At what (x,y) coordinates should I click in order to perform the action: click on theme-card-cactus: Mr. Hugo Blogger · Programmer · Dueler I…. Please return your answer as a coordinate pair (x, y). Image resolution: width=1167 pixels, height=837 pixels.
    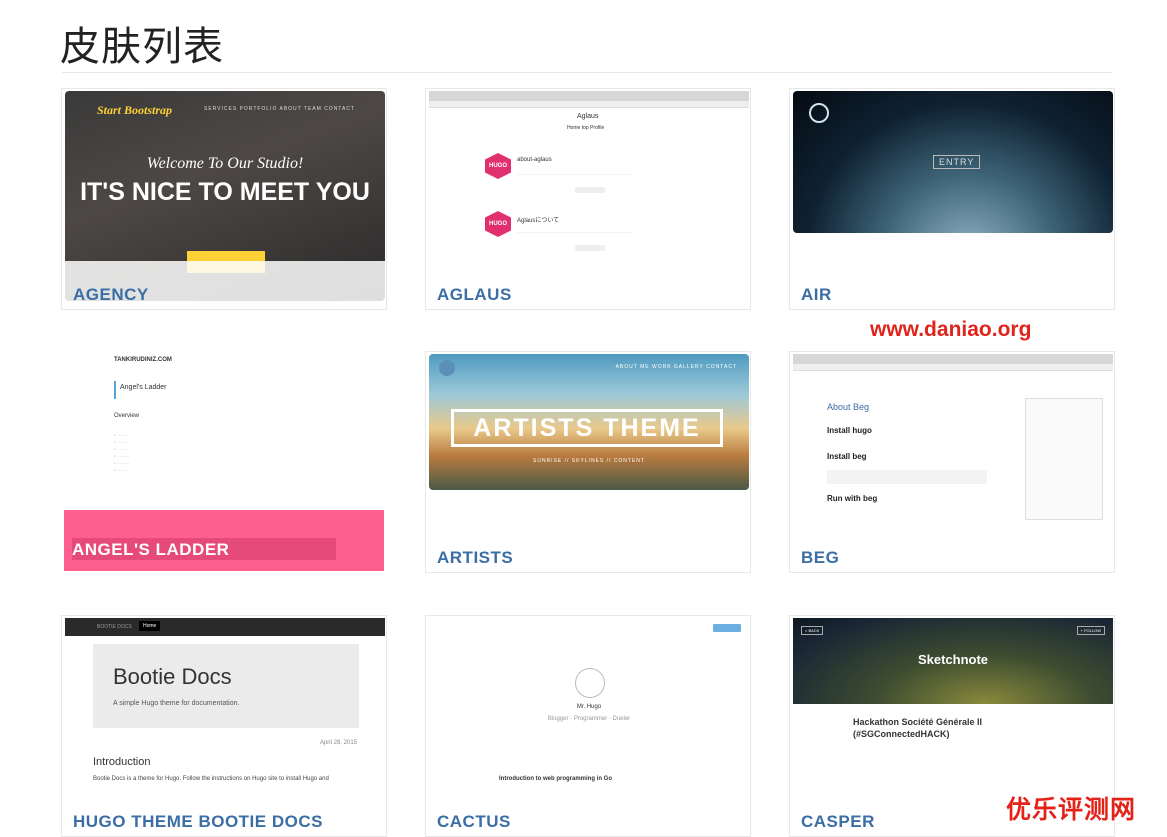
    Looking at the image, I should click on (588, 726).